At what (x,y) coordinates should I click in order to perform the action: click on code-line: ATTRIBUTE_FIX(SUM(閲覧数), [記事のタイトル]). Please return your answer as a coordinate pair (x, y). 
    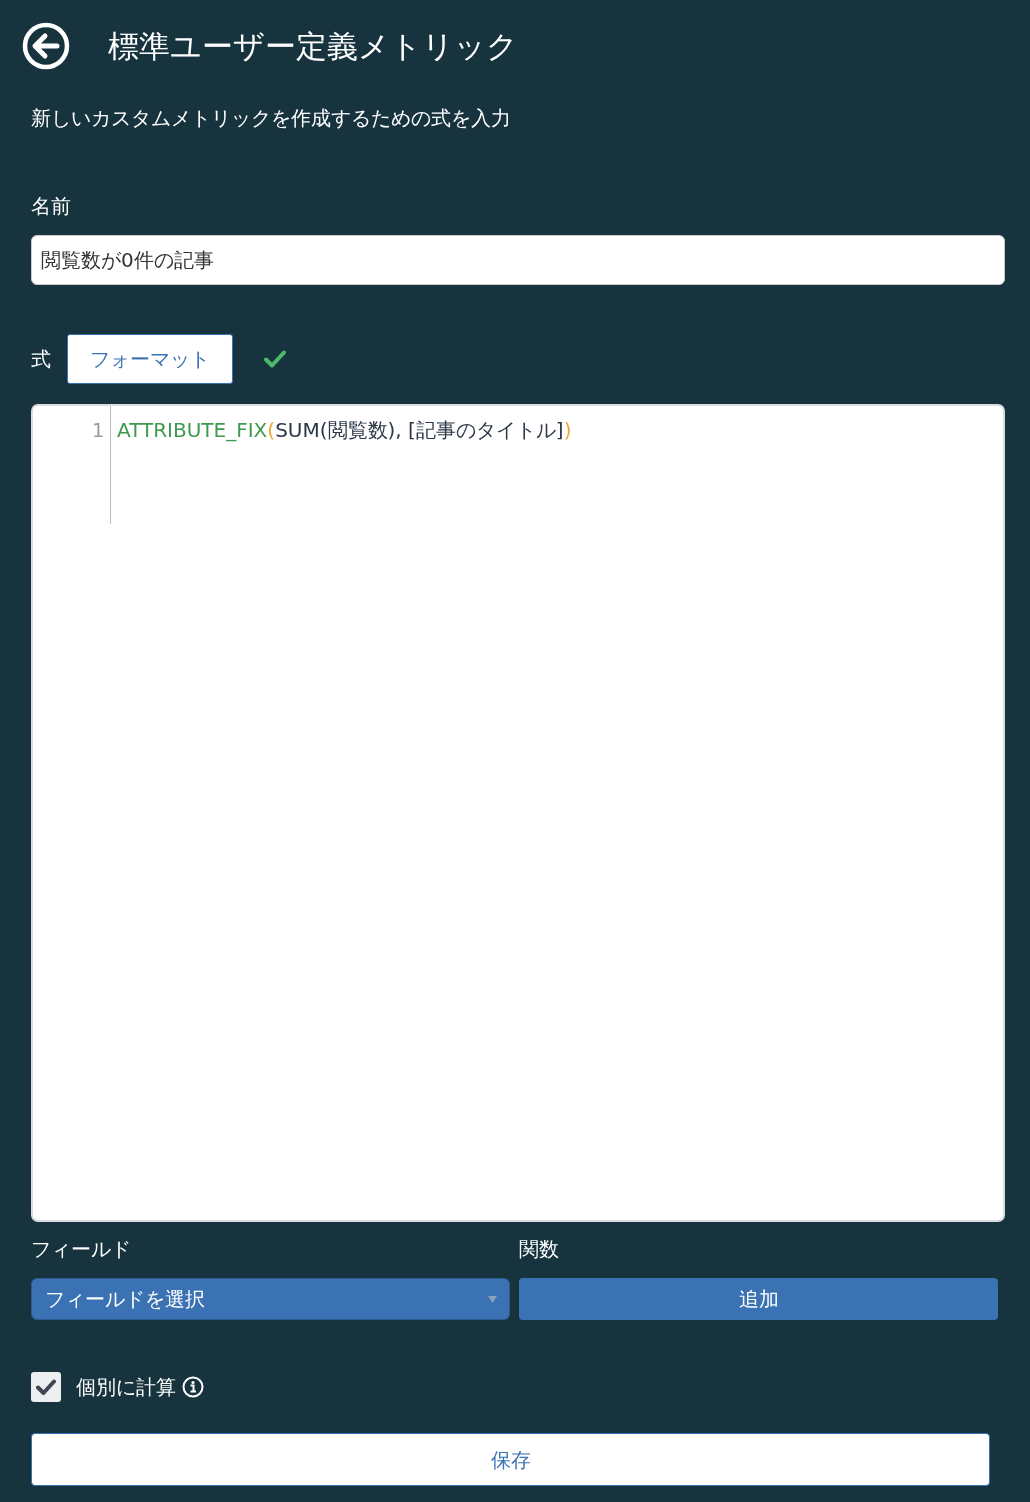
    Looking at the image, I should click on (344, 430).